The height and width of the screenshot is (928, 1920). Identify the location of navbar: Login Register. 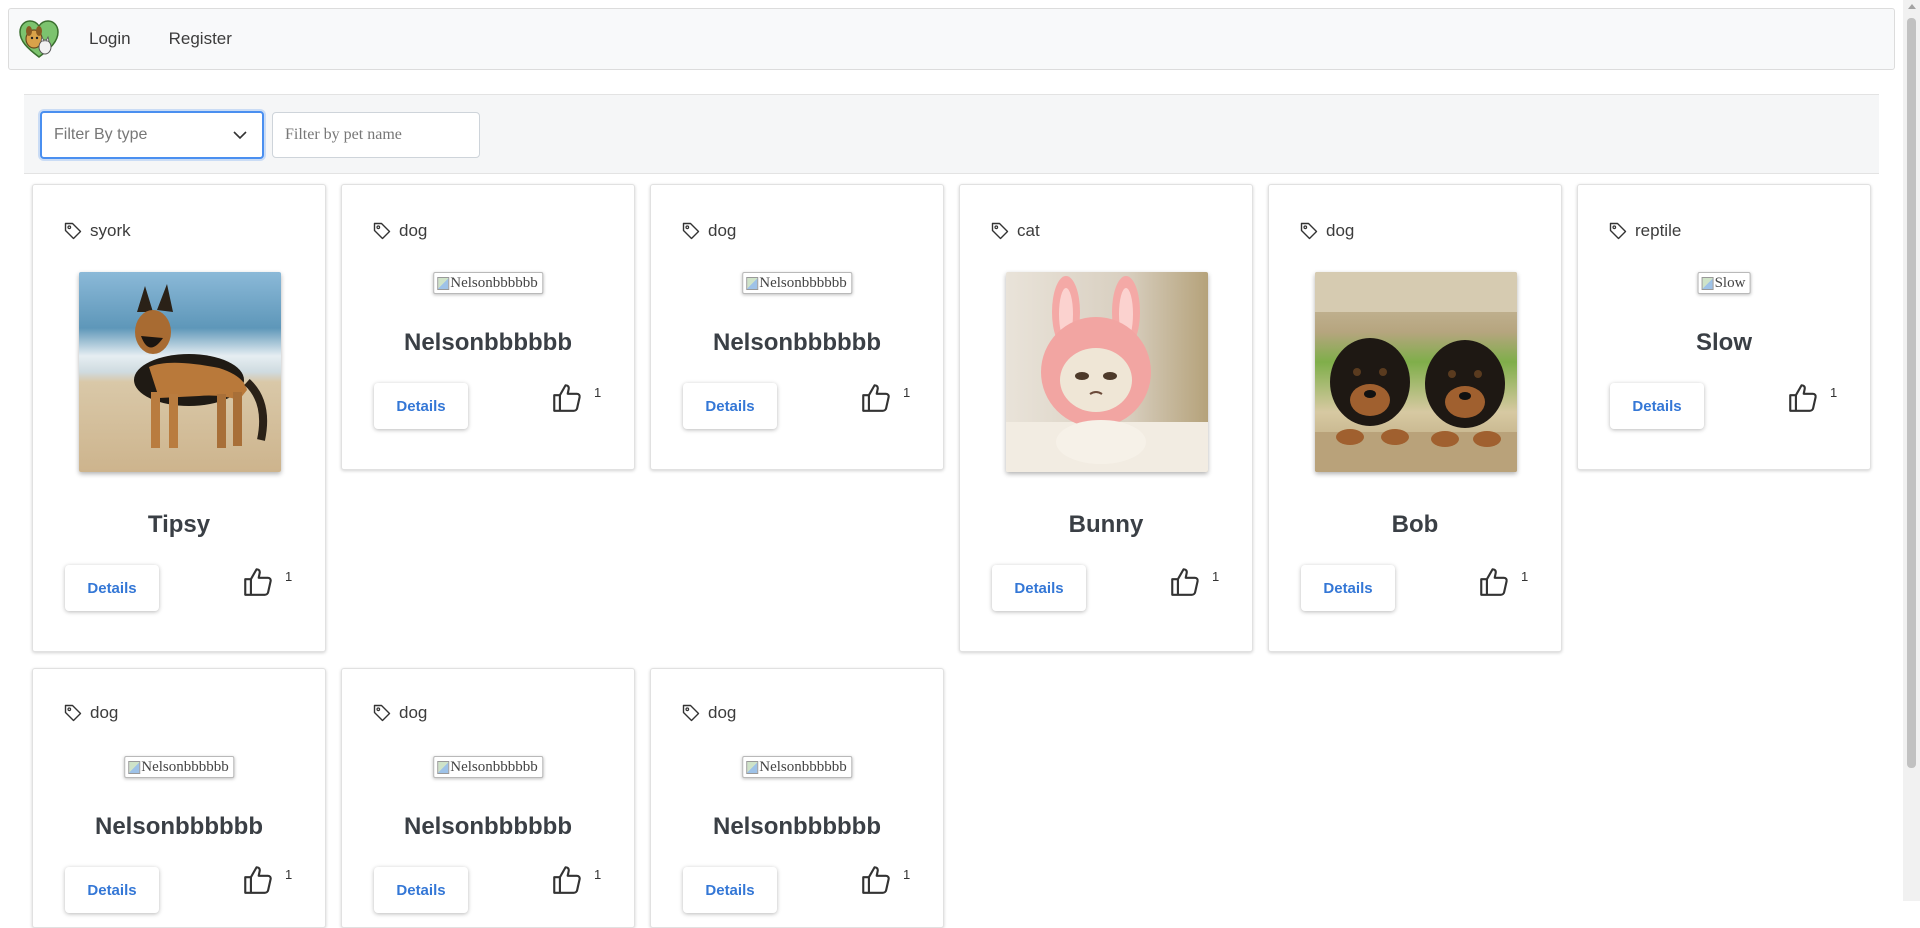
(951, 39).